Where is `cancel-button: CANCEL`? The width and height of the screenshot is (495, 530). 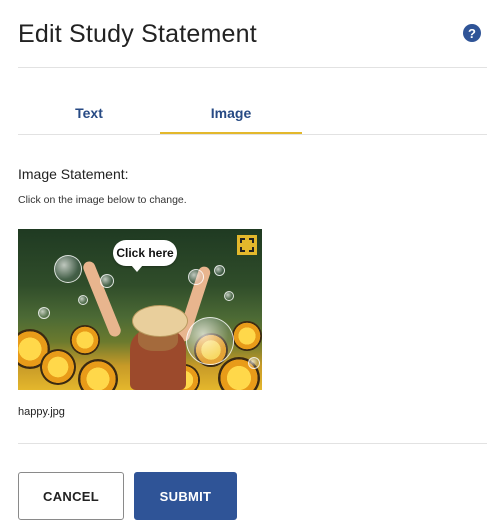 cancel-button: CANCEL is located at coordinates (71, 496).